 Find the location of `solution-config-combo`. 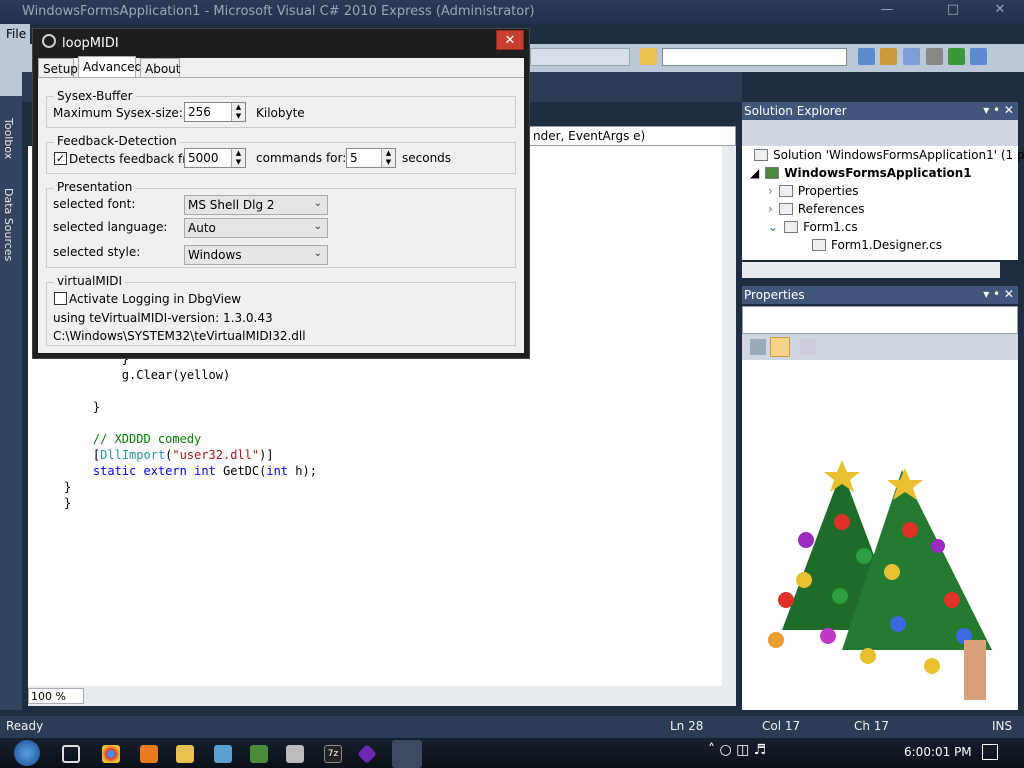

solution-config-combo is located at coordinates (580, 57).